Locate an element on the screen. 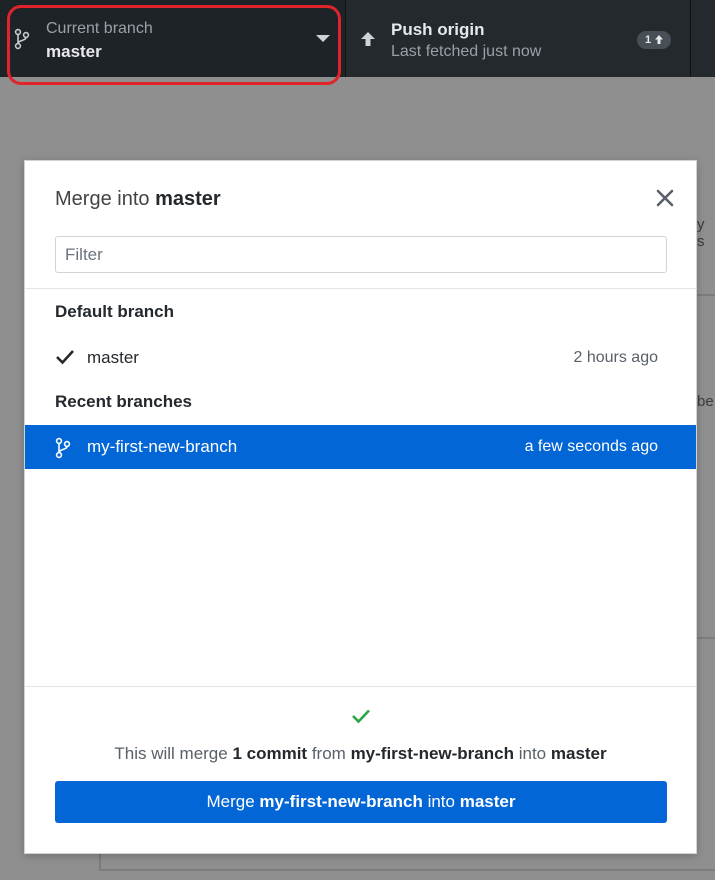 The width and height of the screenshot is (715, 880). filter-input is located at coordinates (361, 254).